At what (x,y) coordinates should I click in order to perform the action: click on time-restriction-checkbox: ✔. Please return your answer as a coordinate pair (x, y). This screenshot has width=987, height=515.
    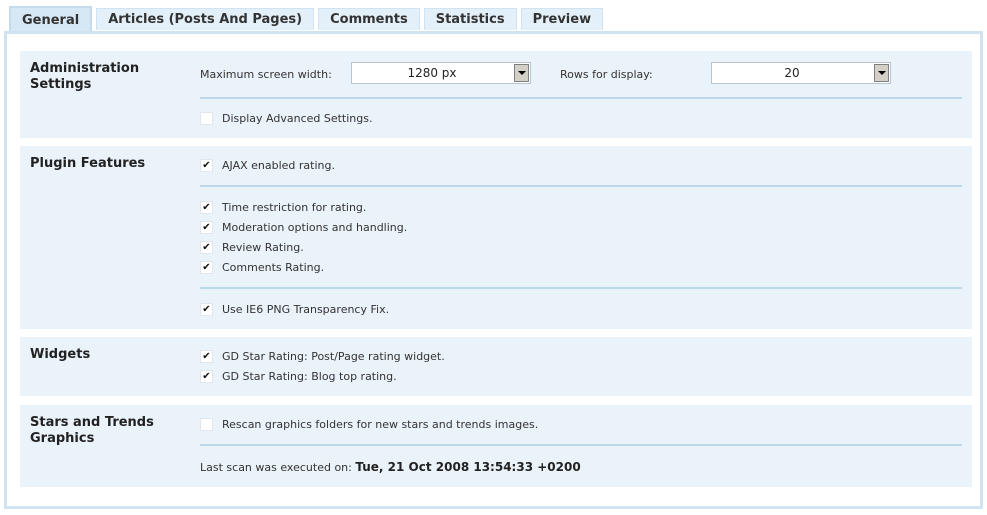
    Looking at the image, I should click on (206, 207).